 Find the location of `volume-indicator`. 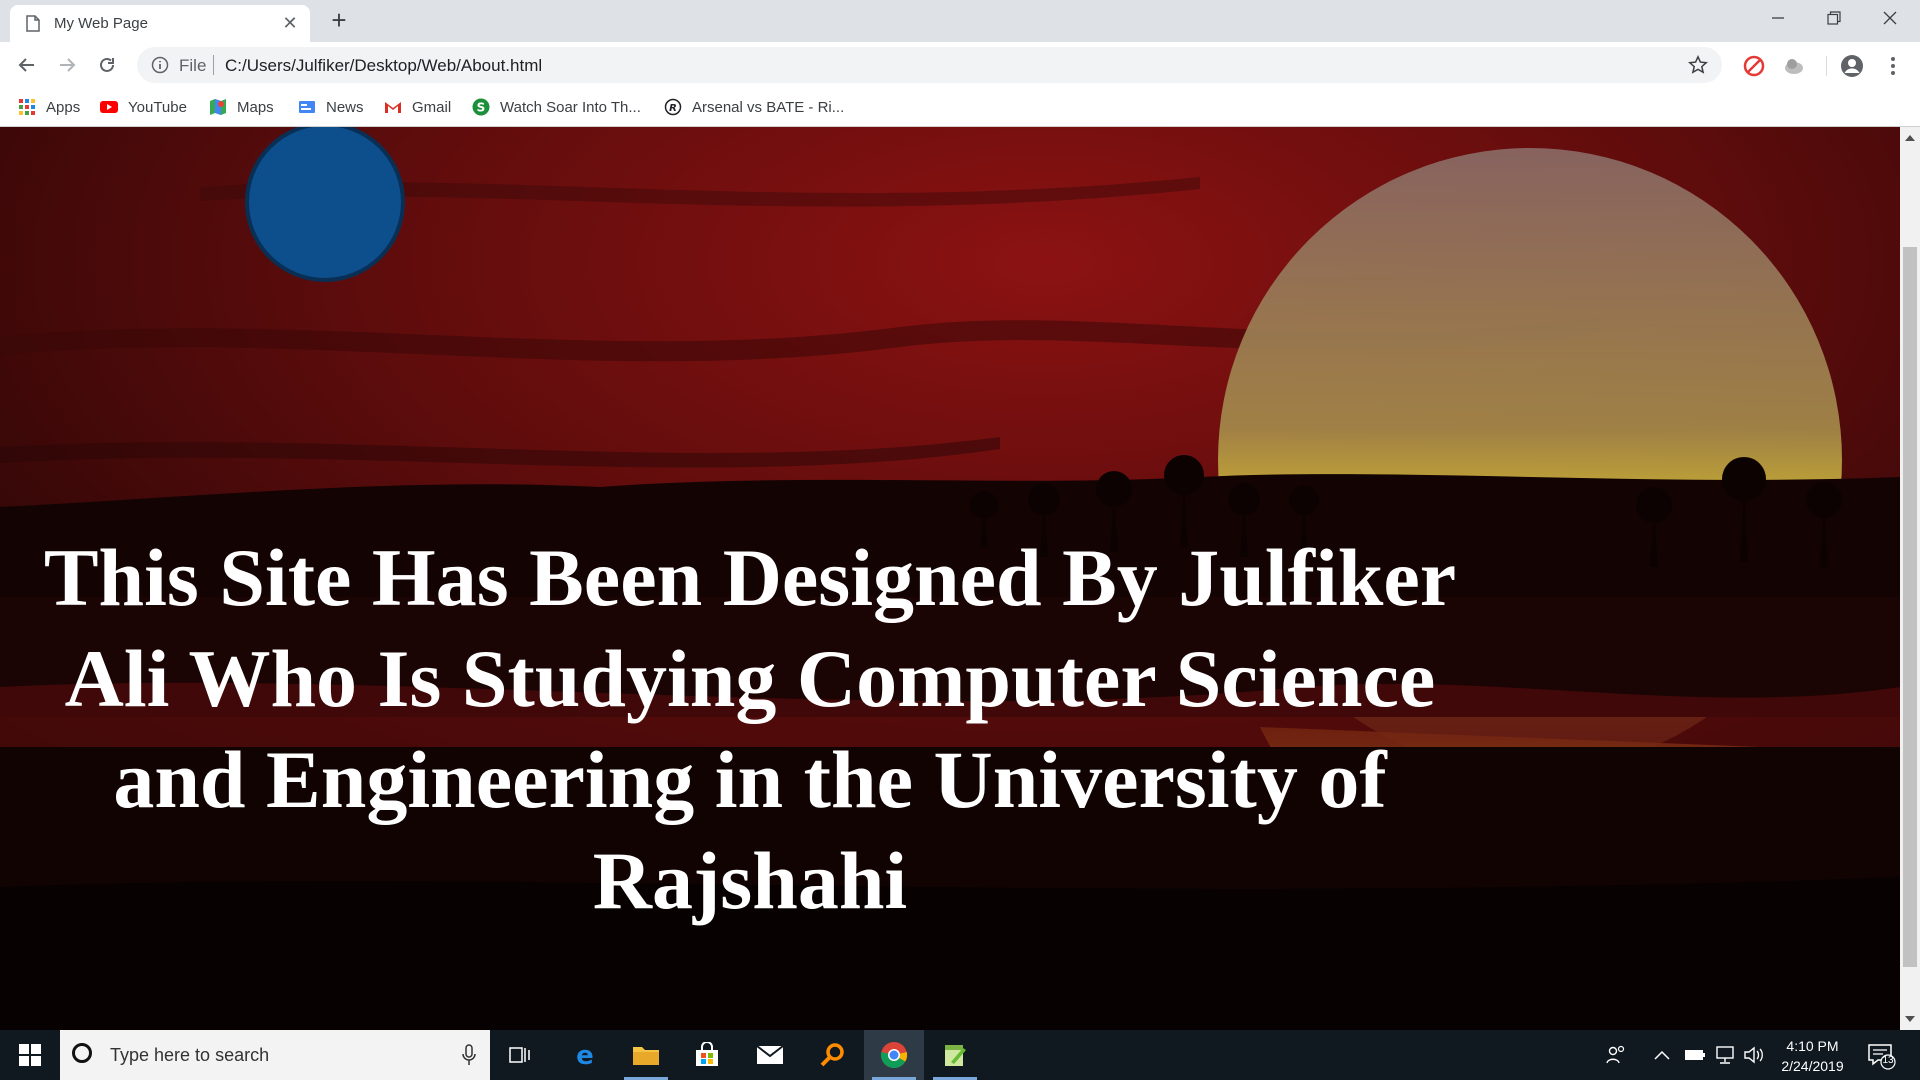

volume-indicator is located at coordinates (1754, 1055).